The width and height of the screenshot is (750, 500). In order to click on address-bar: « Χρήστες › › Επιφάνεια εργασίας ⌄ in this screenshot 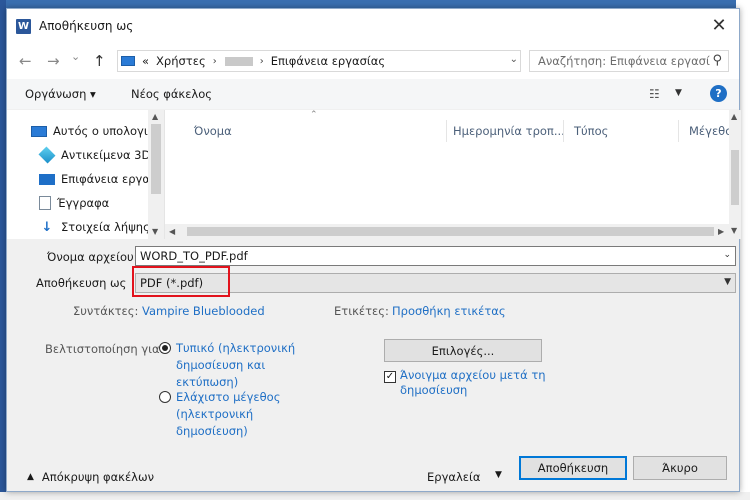, I will do `click(319, 61)`.